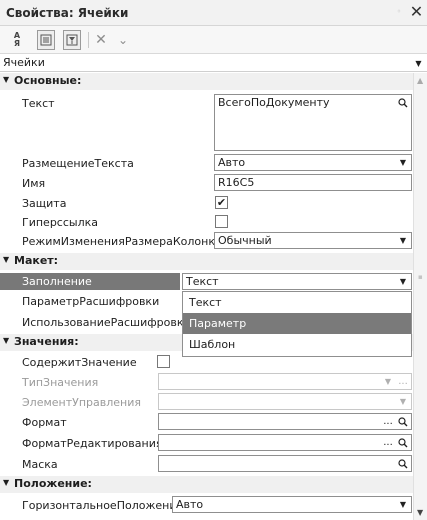 Image resolution: width=427 pixels, height=520 pixels. What do you see at coordinates (40, 464) in the screenshot?
I see `prop-label: Маска` at bounding box center [40, 464].